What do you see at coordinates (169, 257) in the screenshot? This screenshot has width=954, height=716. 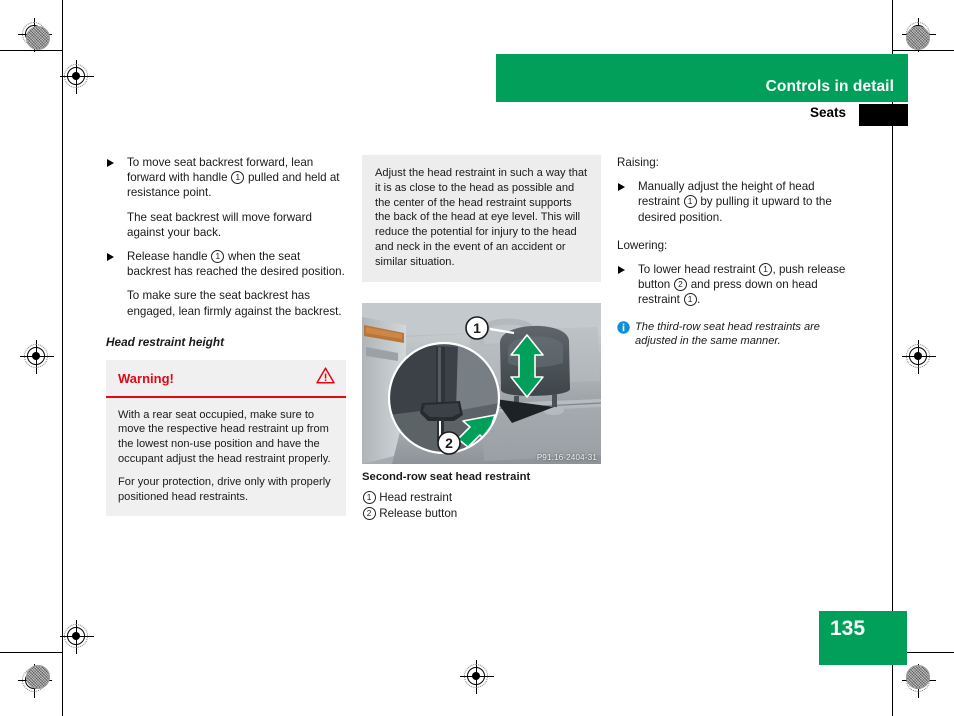 I see `bullet-text-part1: Release handle` at bounding box center [169, 257].